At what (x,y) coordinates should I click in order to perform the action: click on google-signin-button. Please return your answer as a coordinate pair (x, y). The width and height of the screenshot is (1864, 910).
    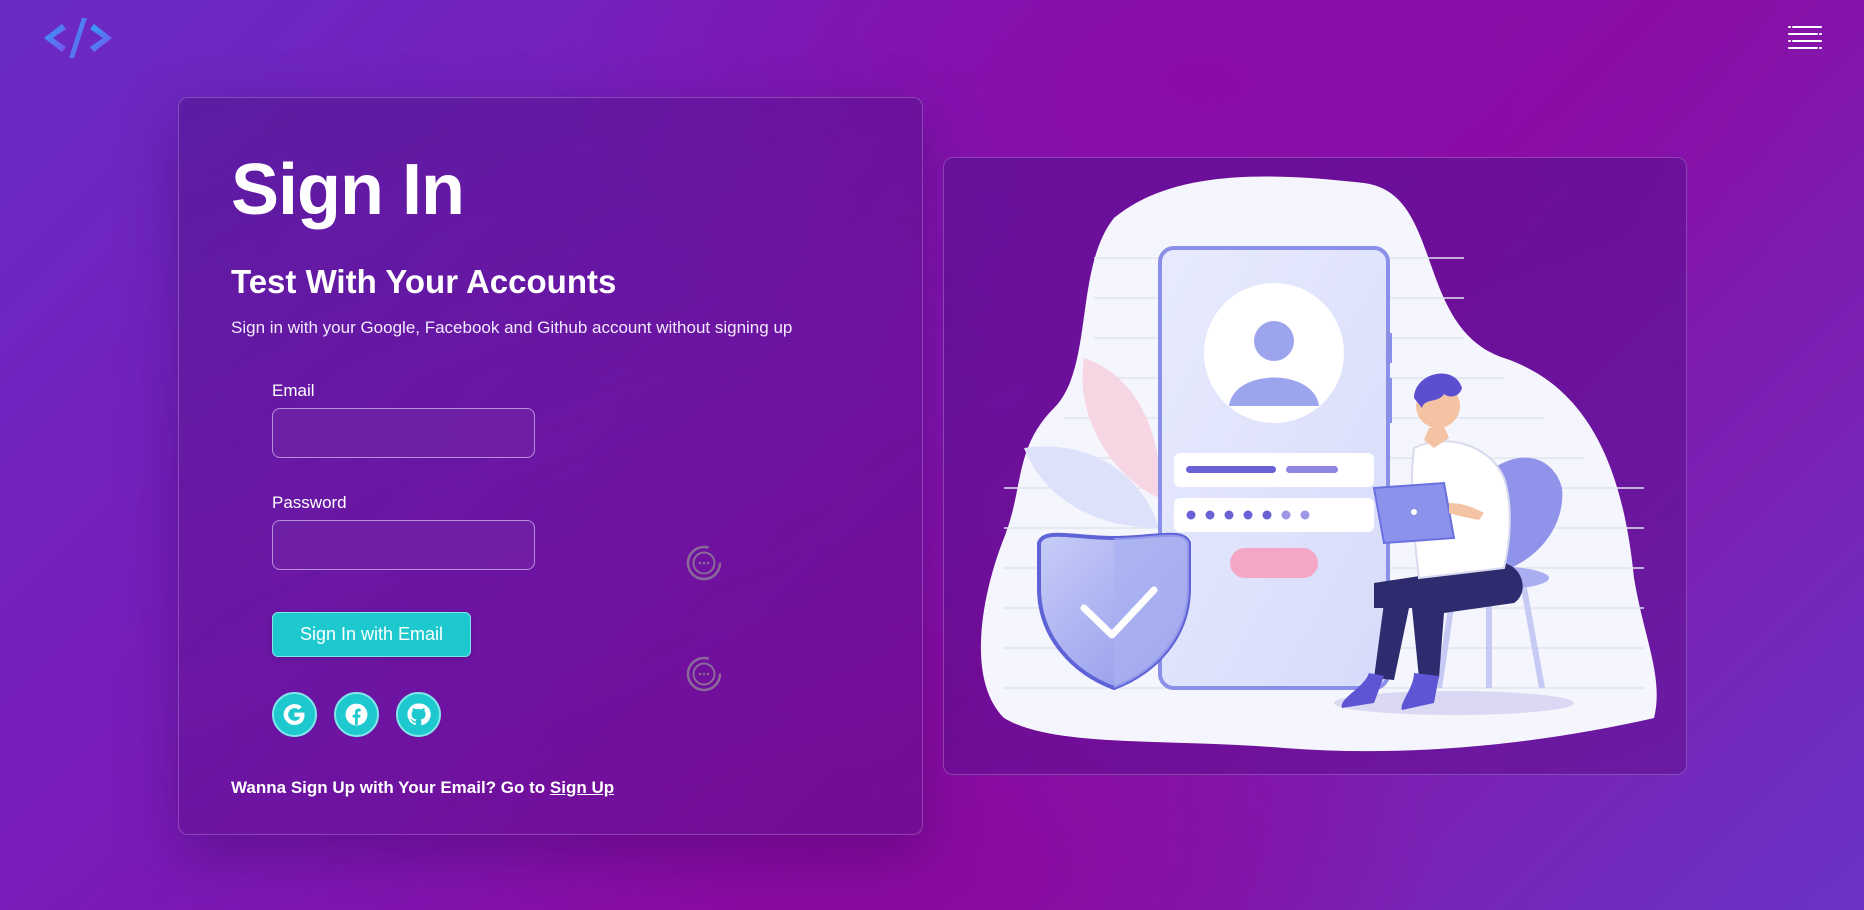
    Looking at the image, I should click on (294, 714).